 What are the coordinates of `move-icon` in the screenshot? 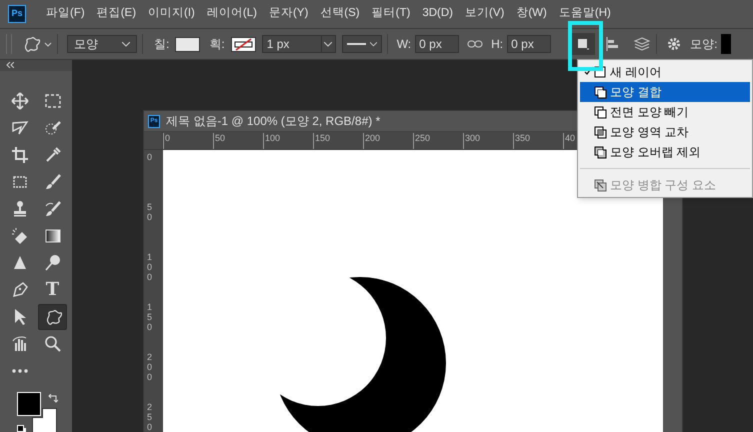 It's located at (19, 101).